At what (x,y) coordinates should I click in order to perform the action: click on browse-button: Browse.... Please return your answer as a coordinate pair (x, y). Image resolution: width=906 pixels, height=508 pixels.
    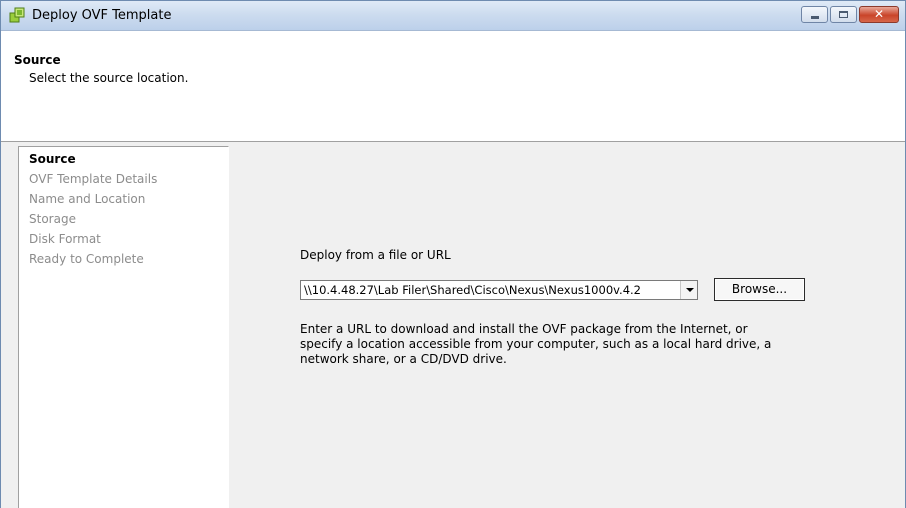
    Looking at the image, I should click on (759, 289).